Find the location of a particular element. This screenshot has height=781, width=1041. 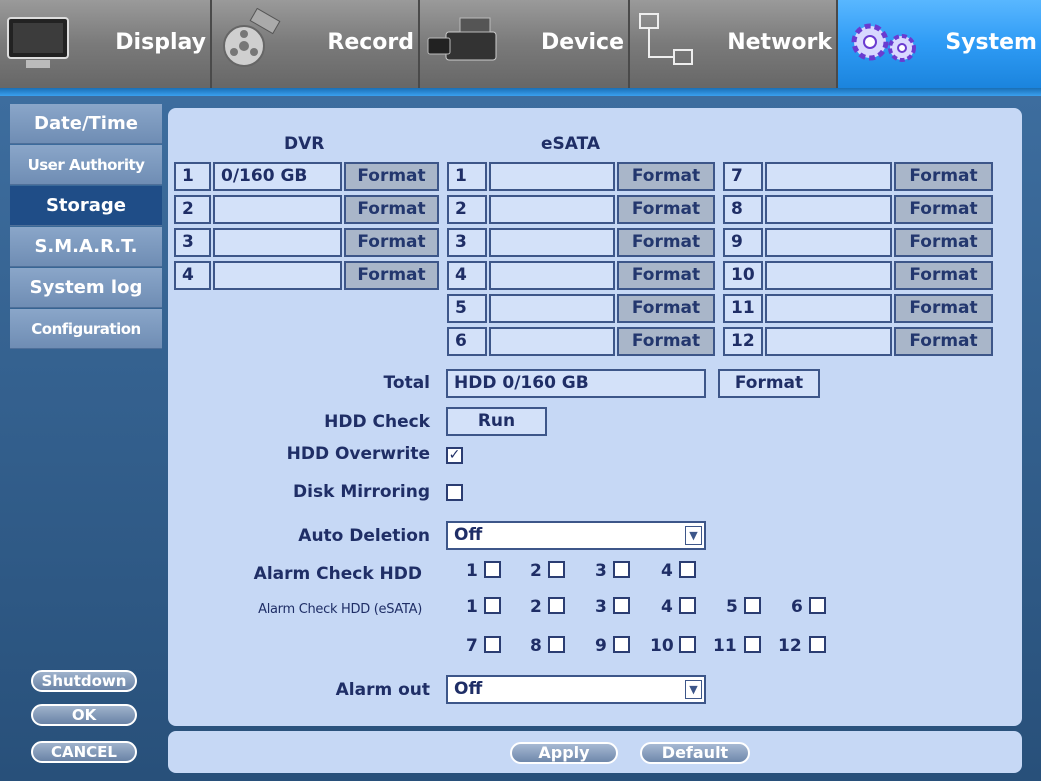

alarm-esata-number: 11 is located at coordinates (725, 646).